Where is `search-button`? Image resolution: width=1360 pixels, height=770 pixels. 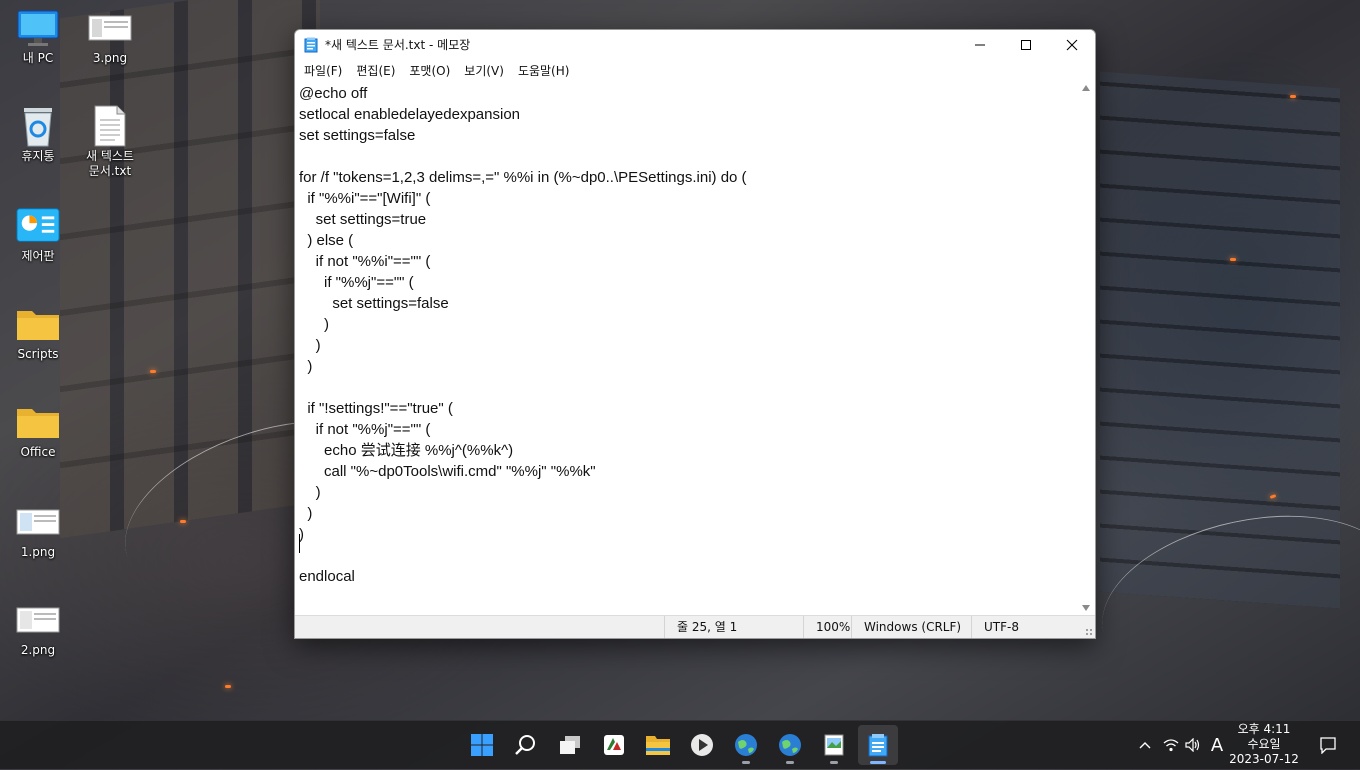 search-button is located at coordinates (526, 745).